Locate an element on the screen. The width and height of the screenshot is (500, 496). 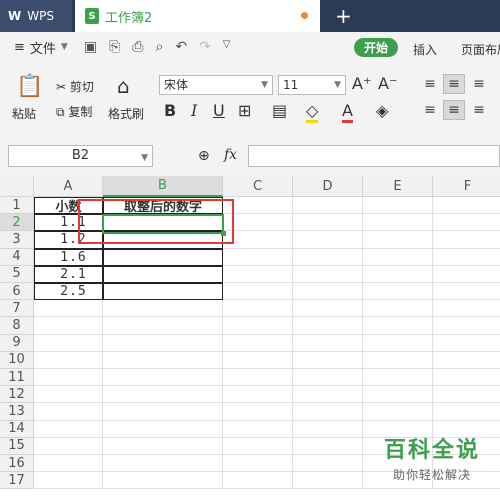
fx-button: fx is located at coordinates (230, 155).